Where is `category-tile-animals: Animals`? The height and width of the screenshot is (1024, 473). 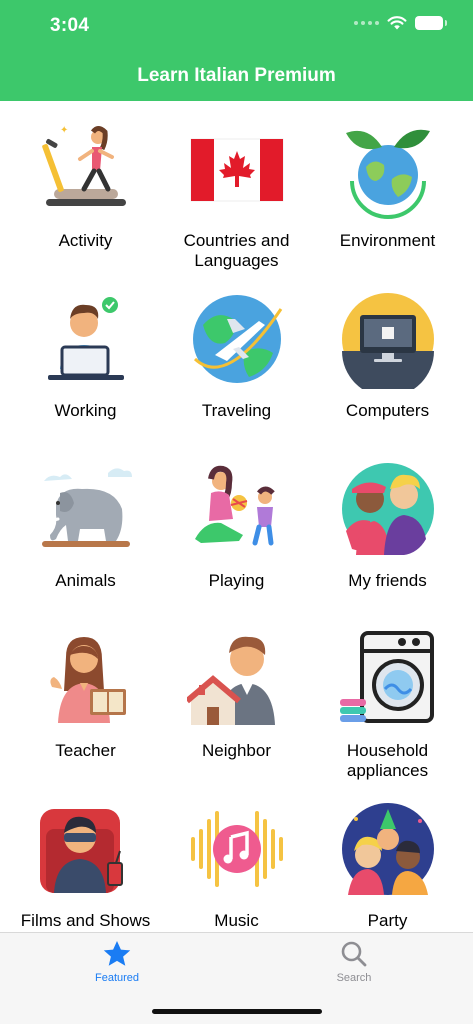
category-tile-animals: Animals is located at coordinates (85, 526).